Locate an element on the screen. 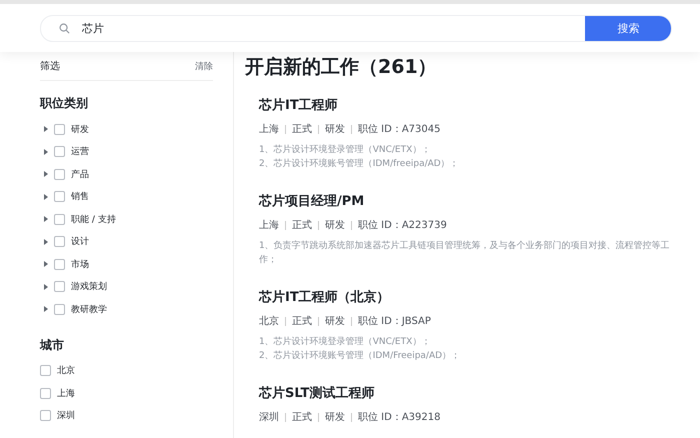 Image resolution: width=700 pixels, height=438 pixels. job-meta: 北京 is located at coordinates (269, 321).